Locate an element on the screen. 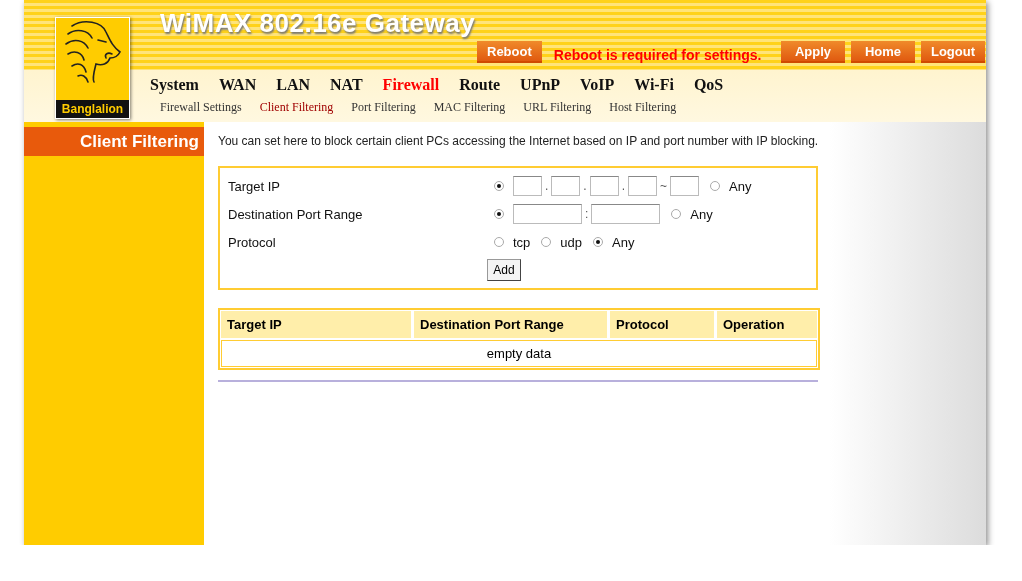 The height and width of the screenshot is (581, 1022). reboot-notice: Reboot is required for settings. is located at coordinates (657, 55).